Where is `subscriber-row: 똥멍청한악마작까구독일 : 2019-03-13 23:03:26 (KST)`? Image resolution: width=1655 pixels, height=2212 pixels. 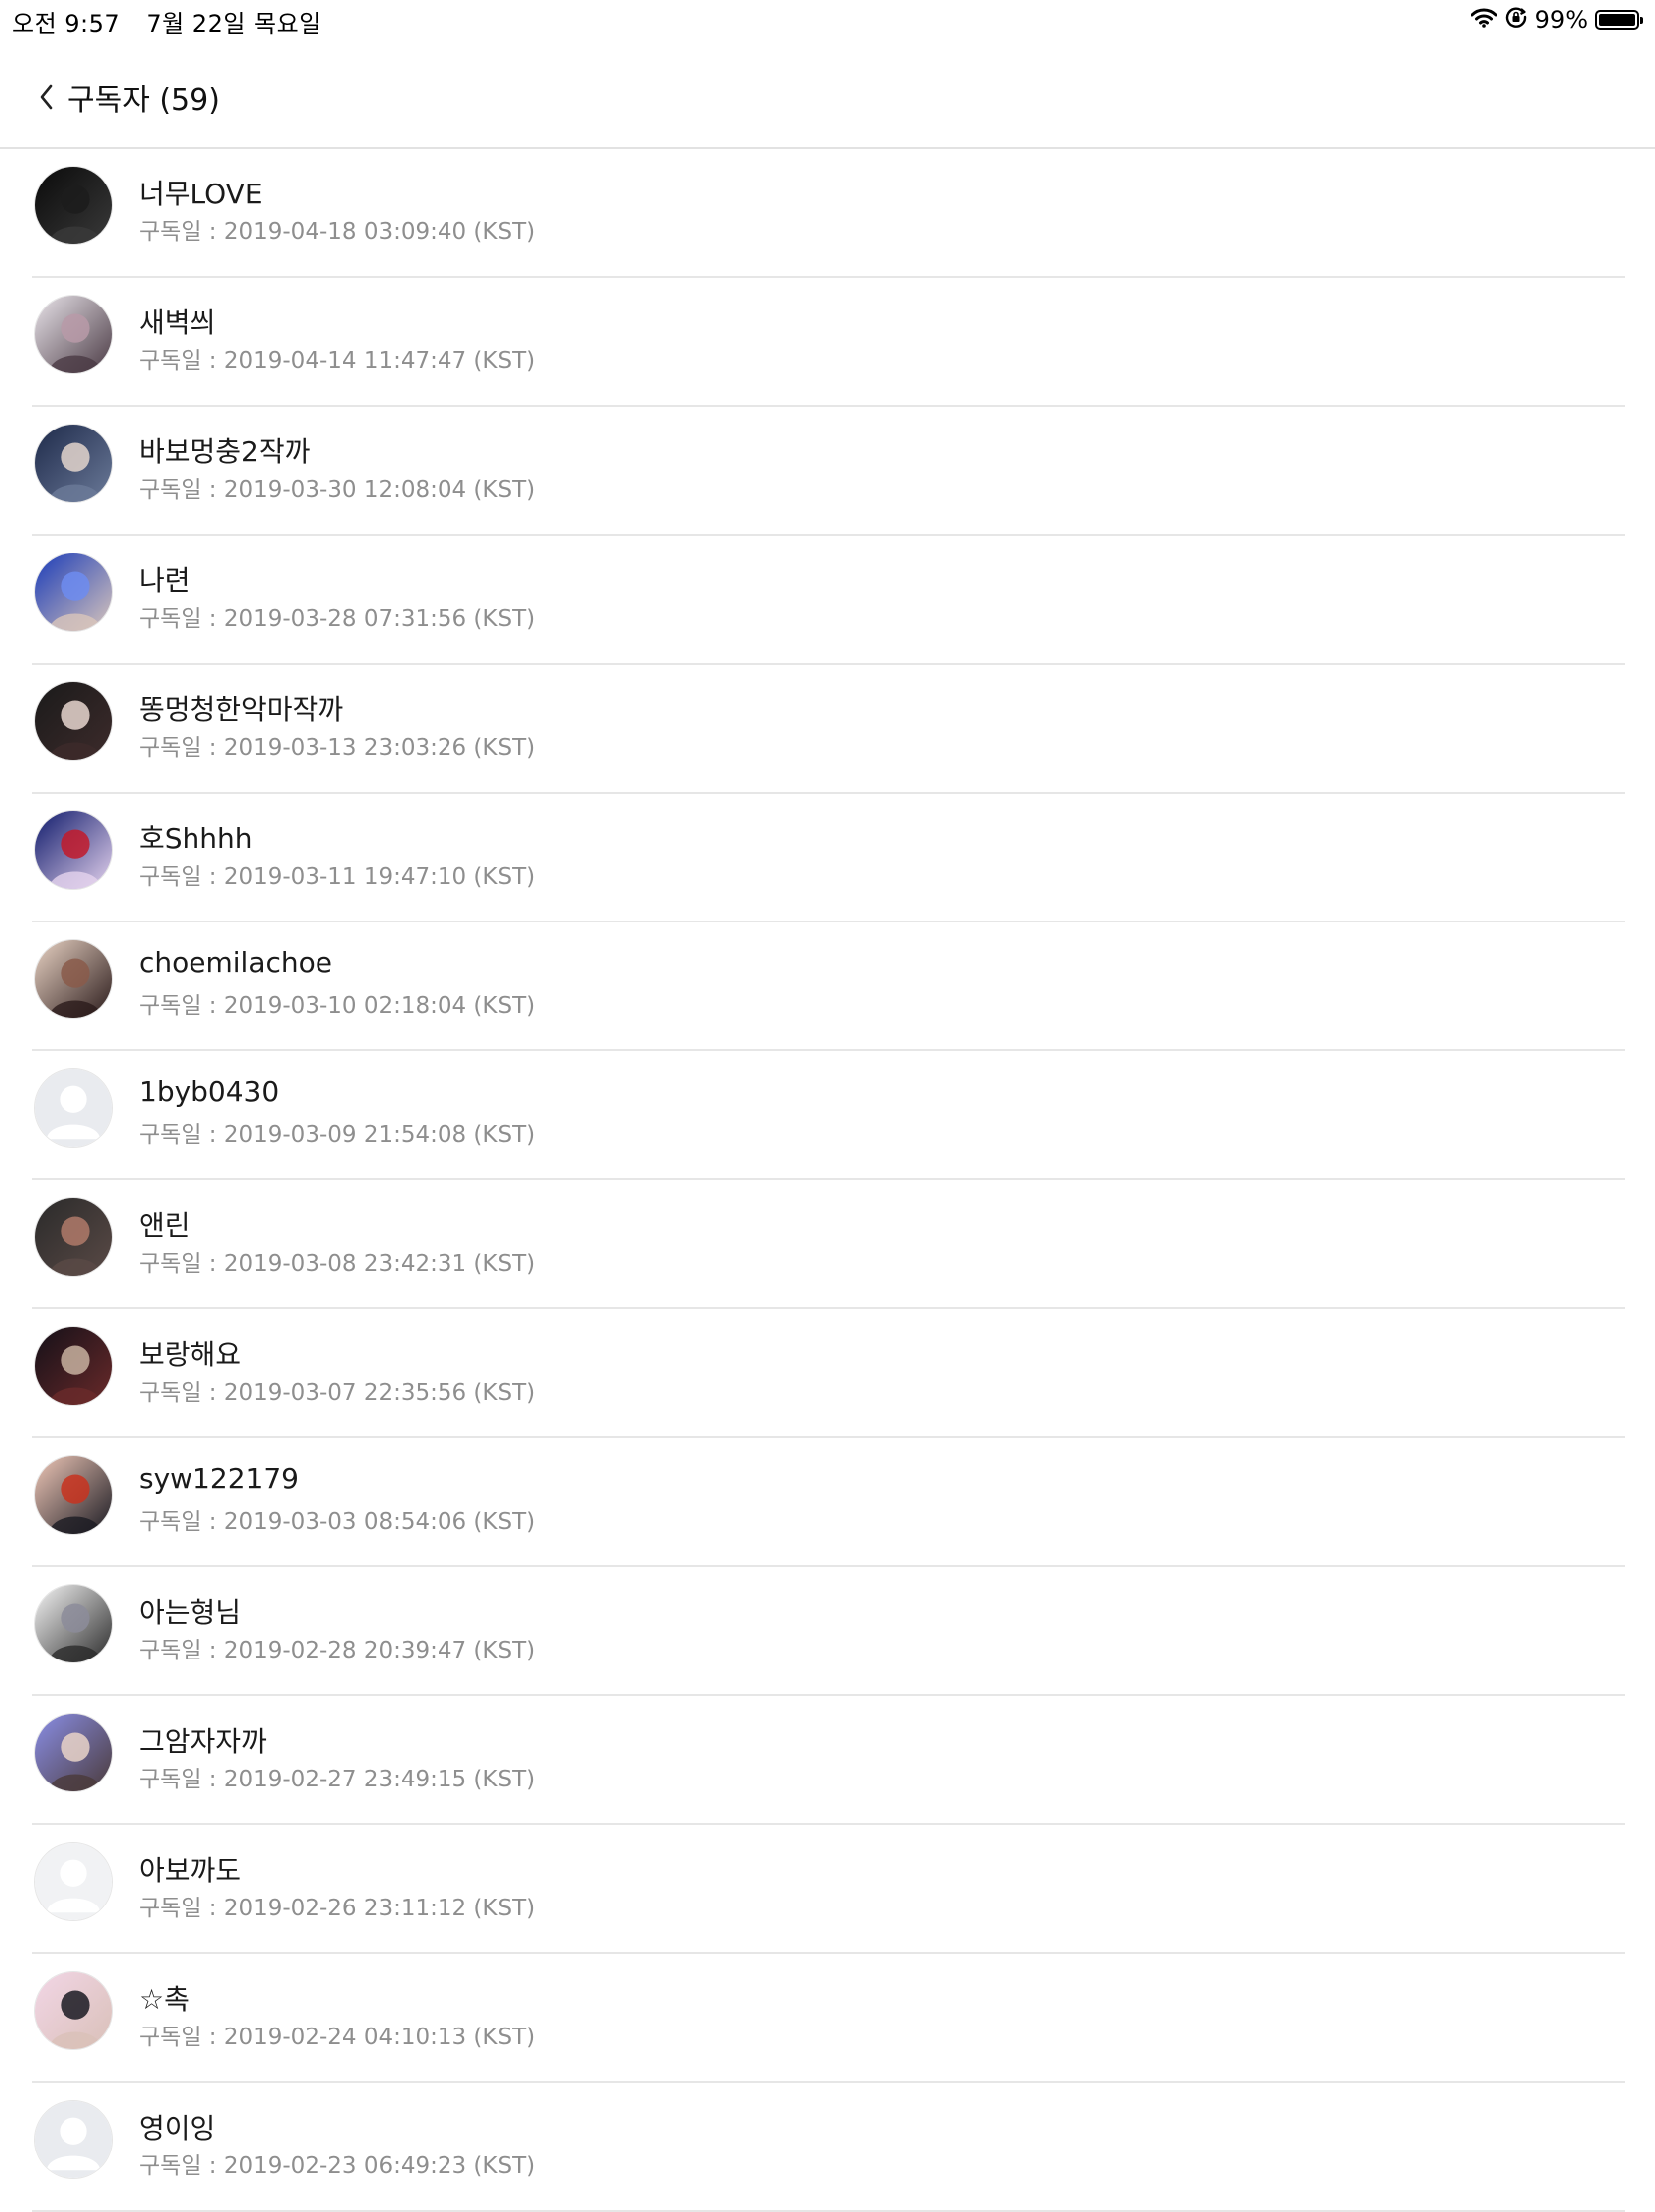
subscriber-row: 똥멍청한악마작까구독일 : 2019-03-13 23:03:26 (KST) is located at coordinates (828, 729).